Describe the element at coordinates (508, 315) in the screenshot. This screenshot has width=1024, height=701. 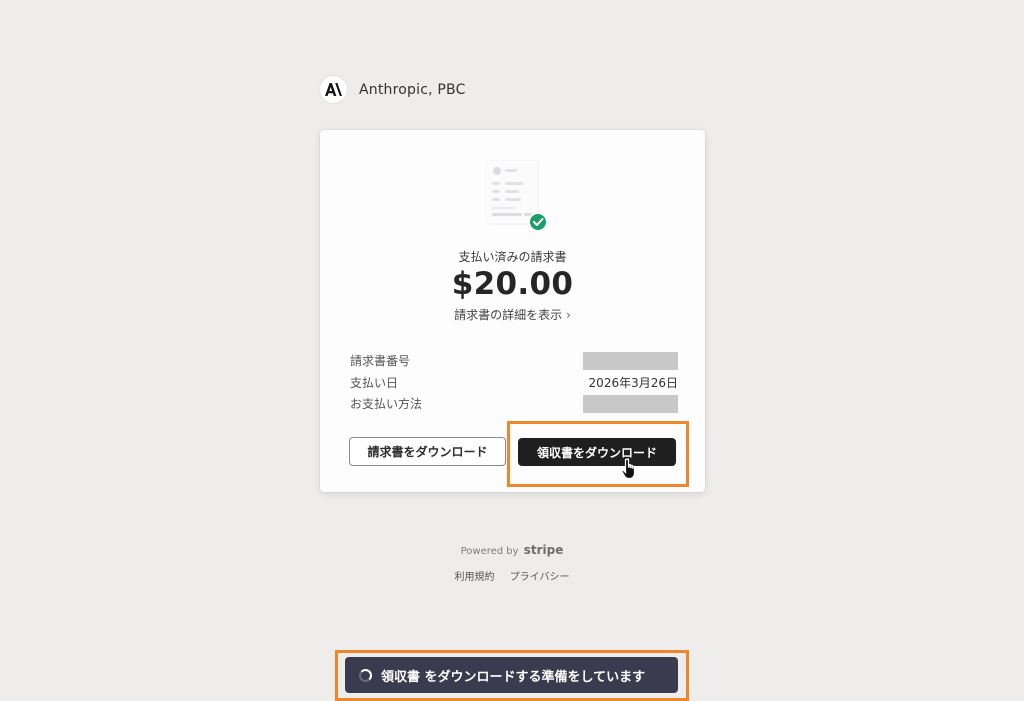
I see `view-invoice-details-label: 請求書の詳細を表示` at that location.